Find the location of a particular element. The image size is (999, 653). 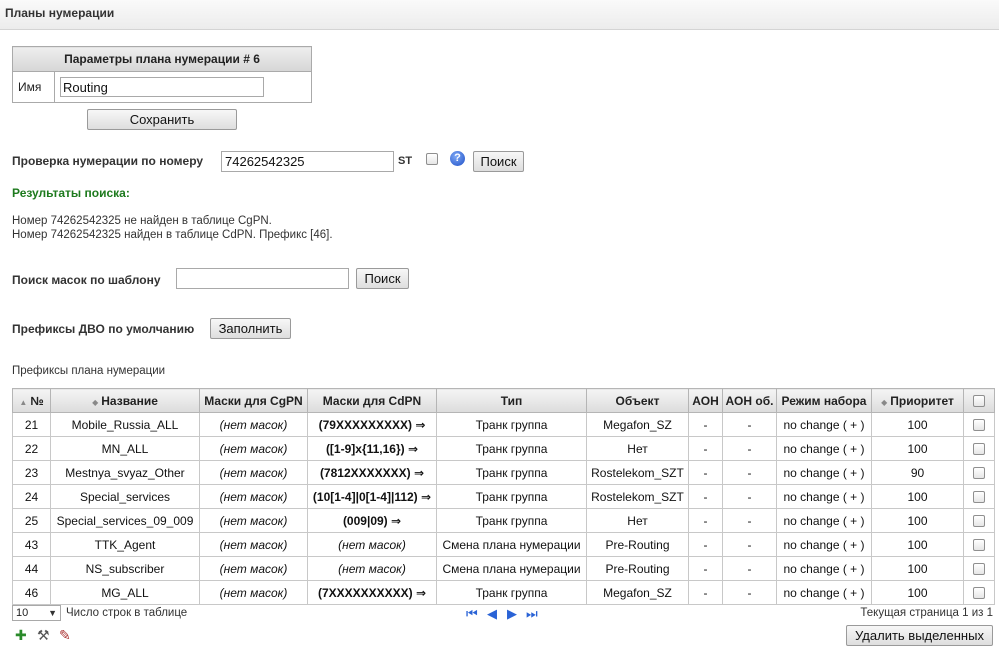

prev-page-icon: ◀ is located at coordinates (492, 614).